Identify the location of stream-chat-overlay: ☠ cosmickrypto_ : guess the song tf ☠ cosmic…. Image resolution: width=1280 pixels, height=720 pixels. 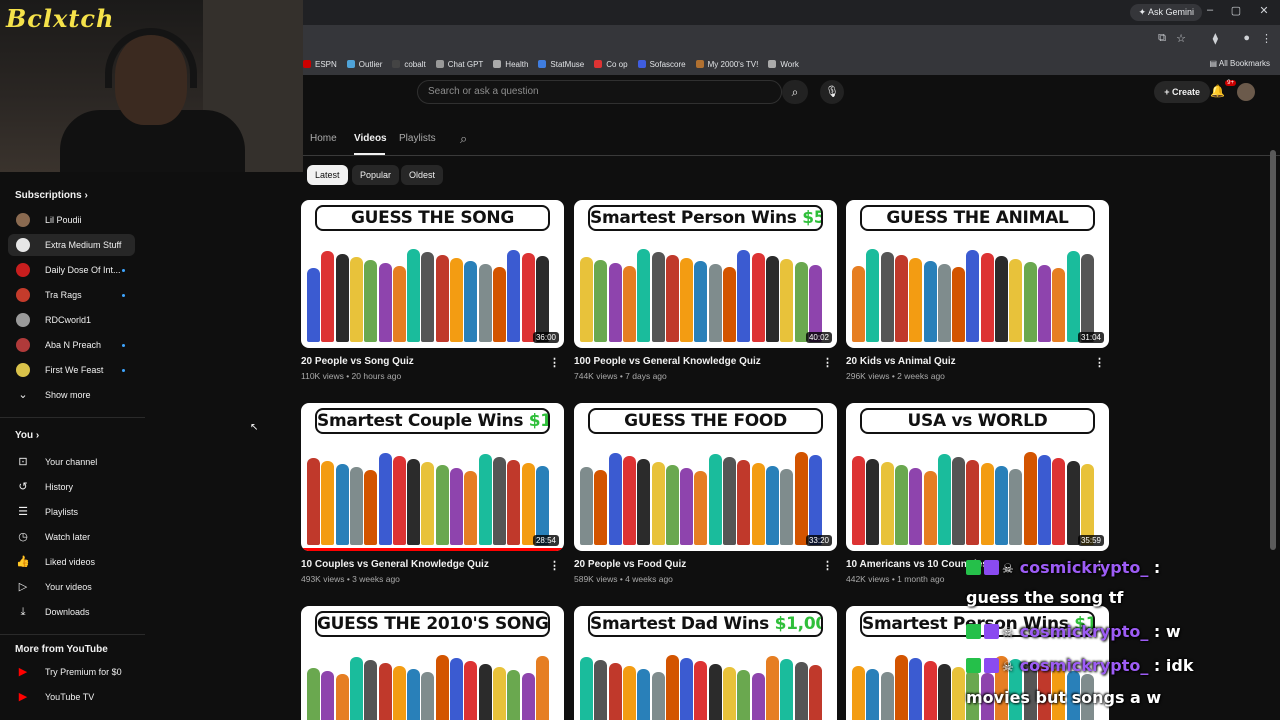
(1123, 638).